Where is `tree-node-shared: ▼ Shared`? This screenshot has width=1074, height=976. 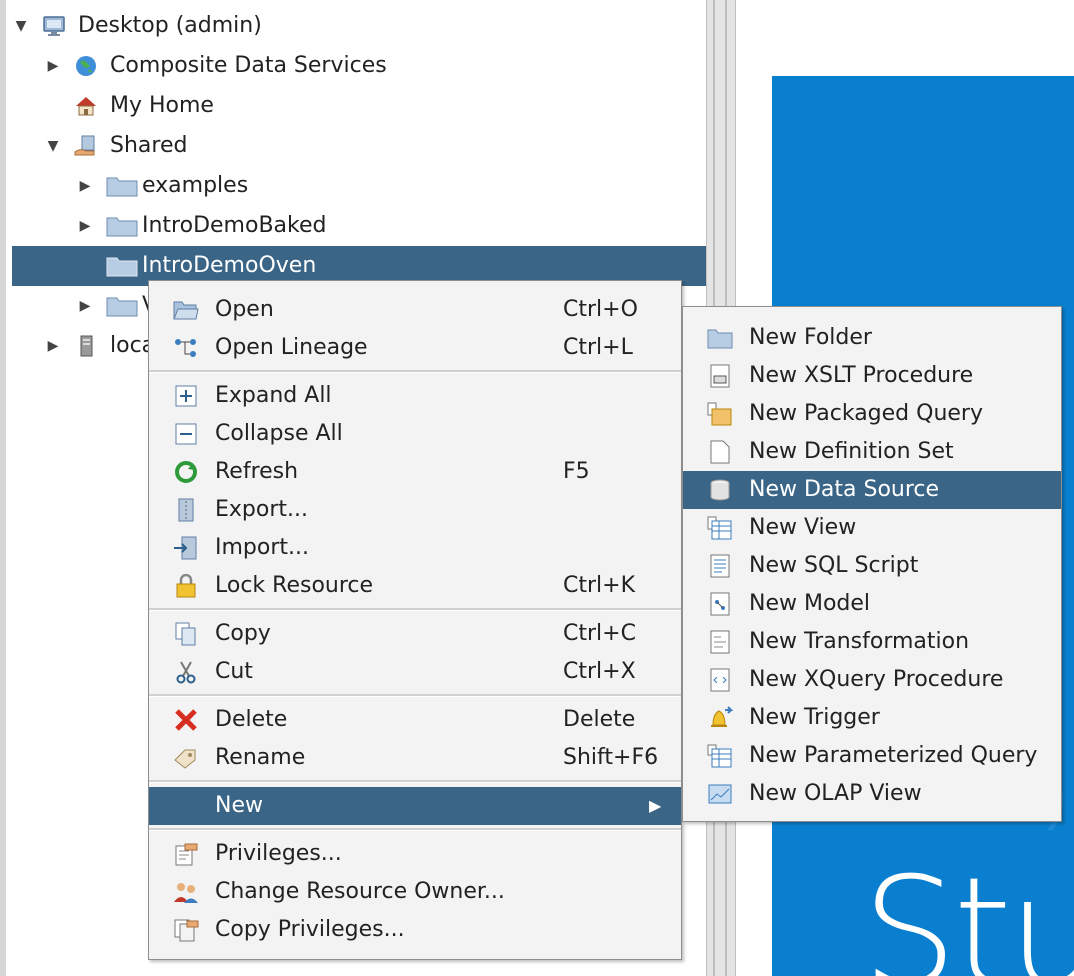
tree-node-shared: ▼ Shared is located at coordinates (356, 146).